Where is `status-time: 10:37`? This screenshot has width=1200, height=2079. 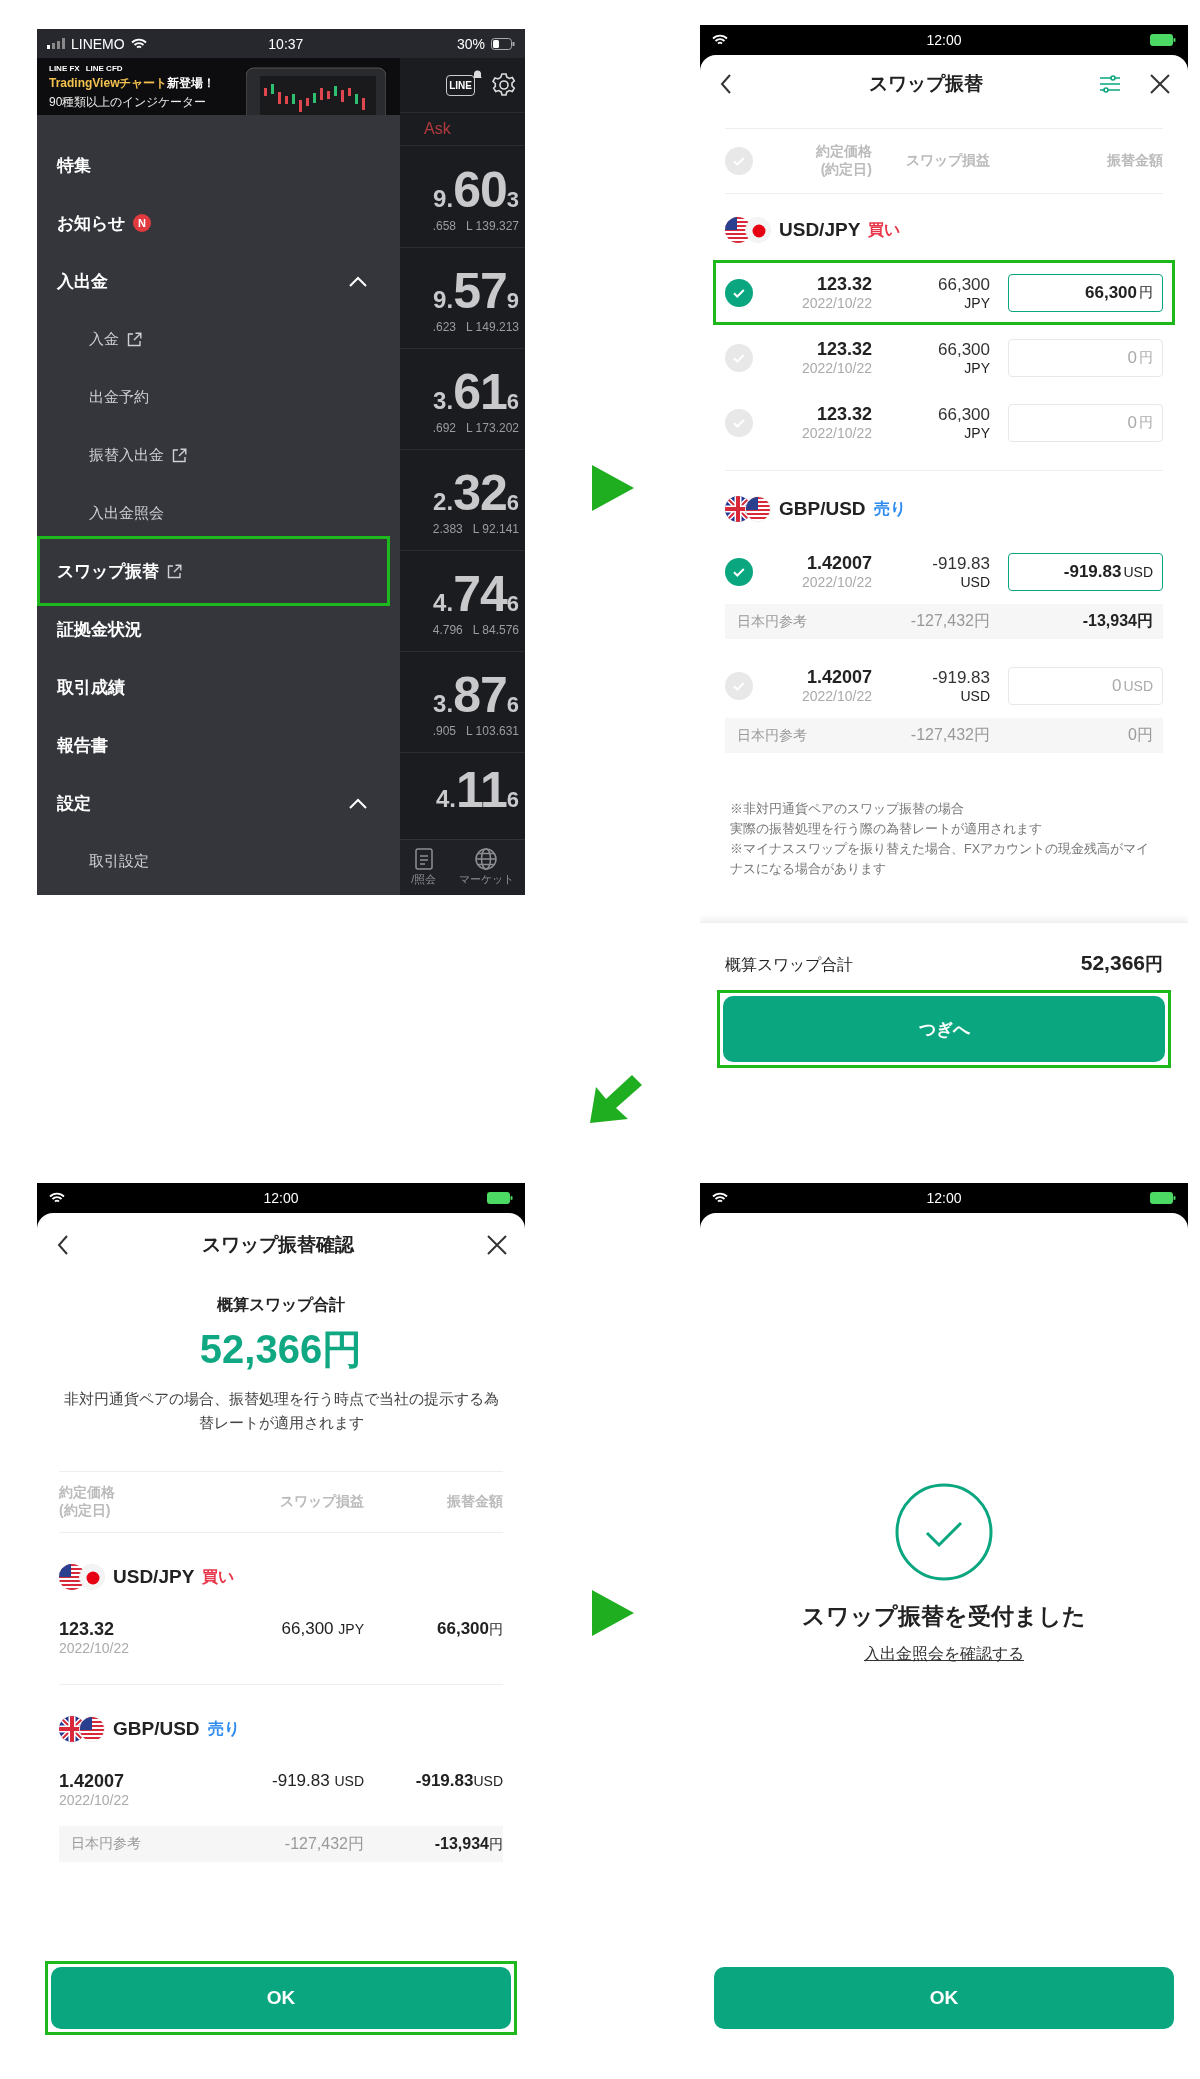 status-time: 10:37 is located at coordinates (286, 43).